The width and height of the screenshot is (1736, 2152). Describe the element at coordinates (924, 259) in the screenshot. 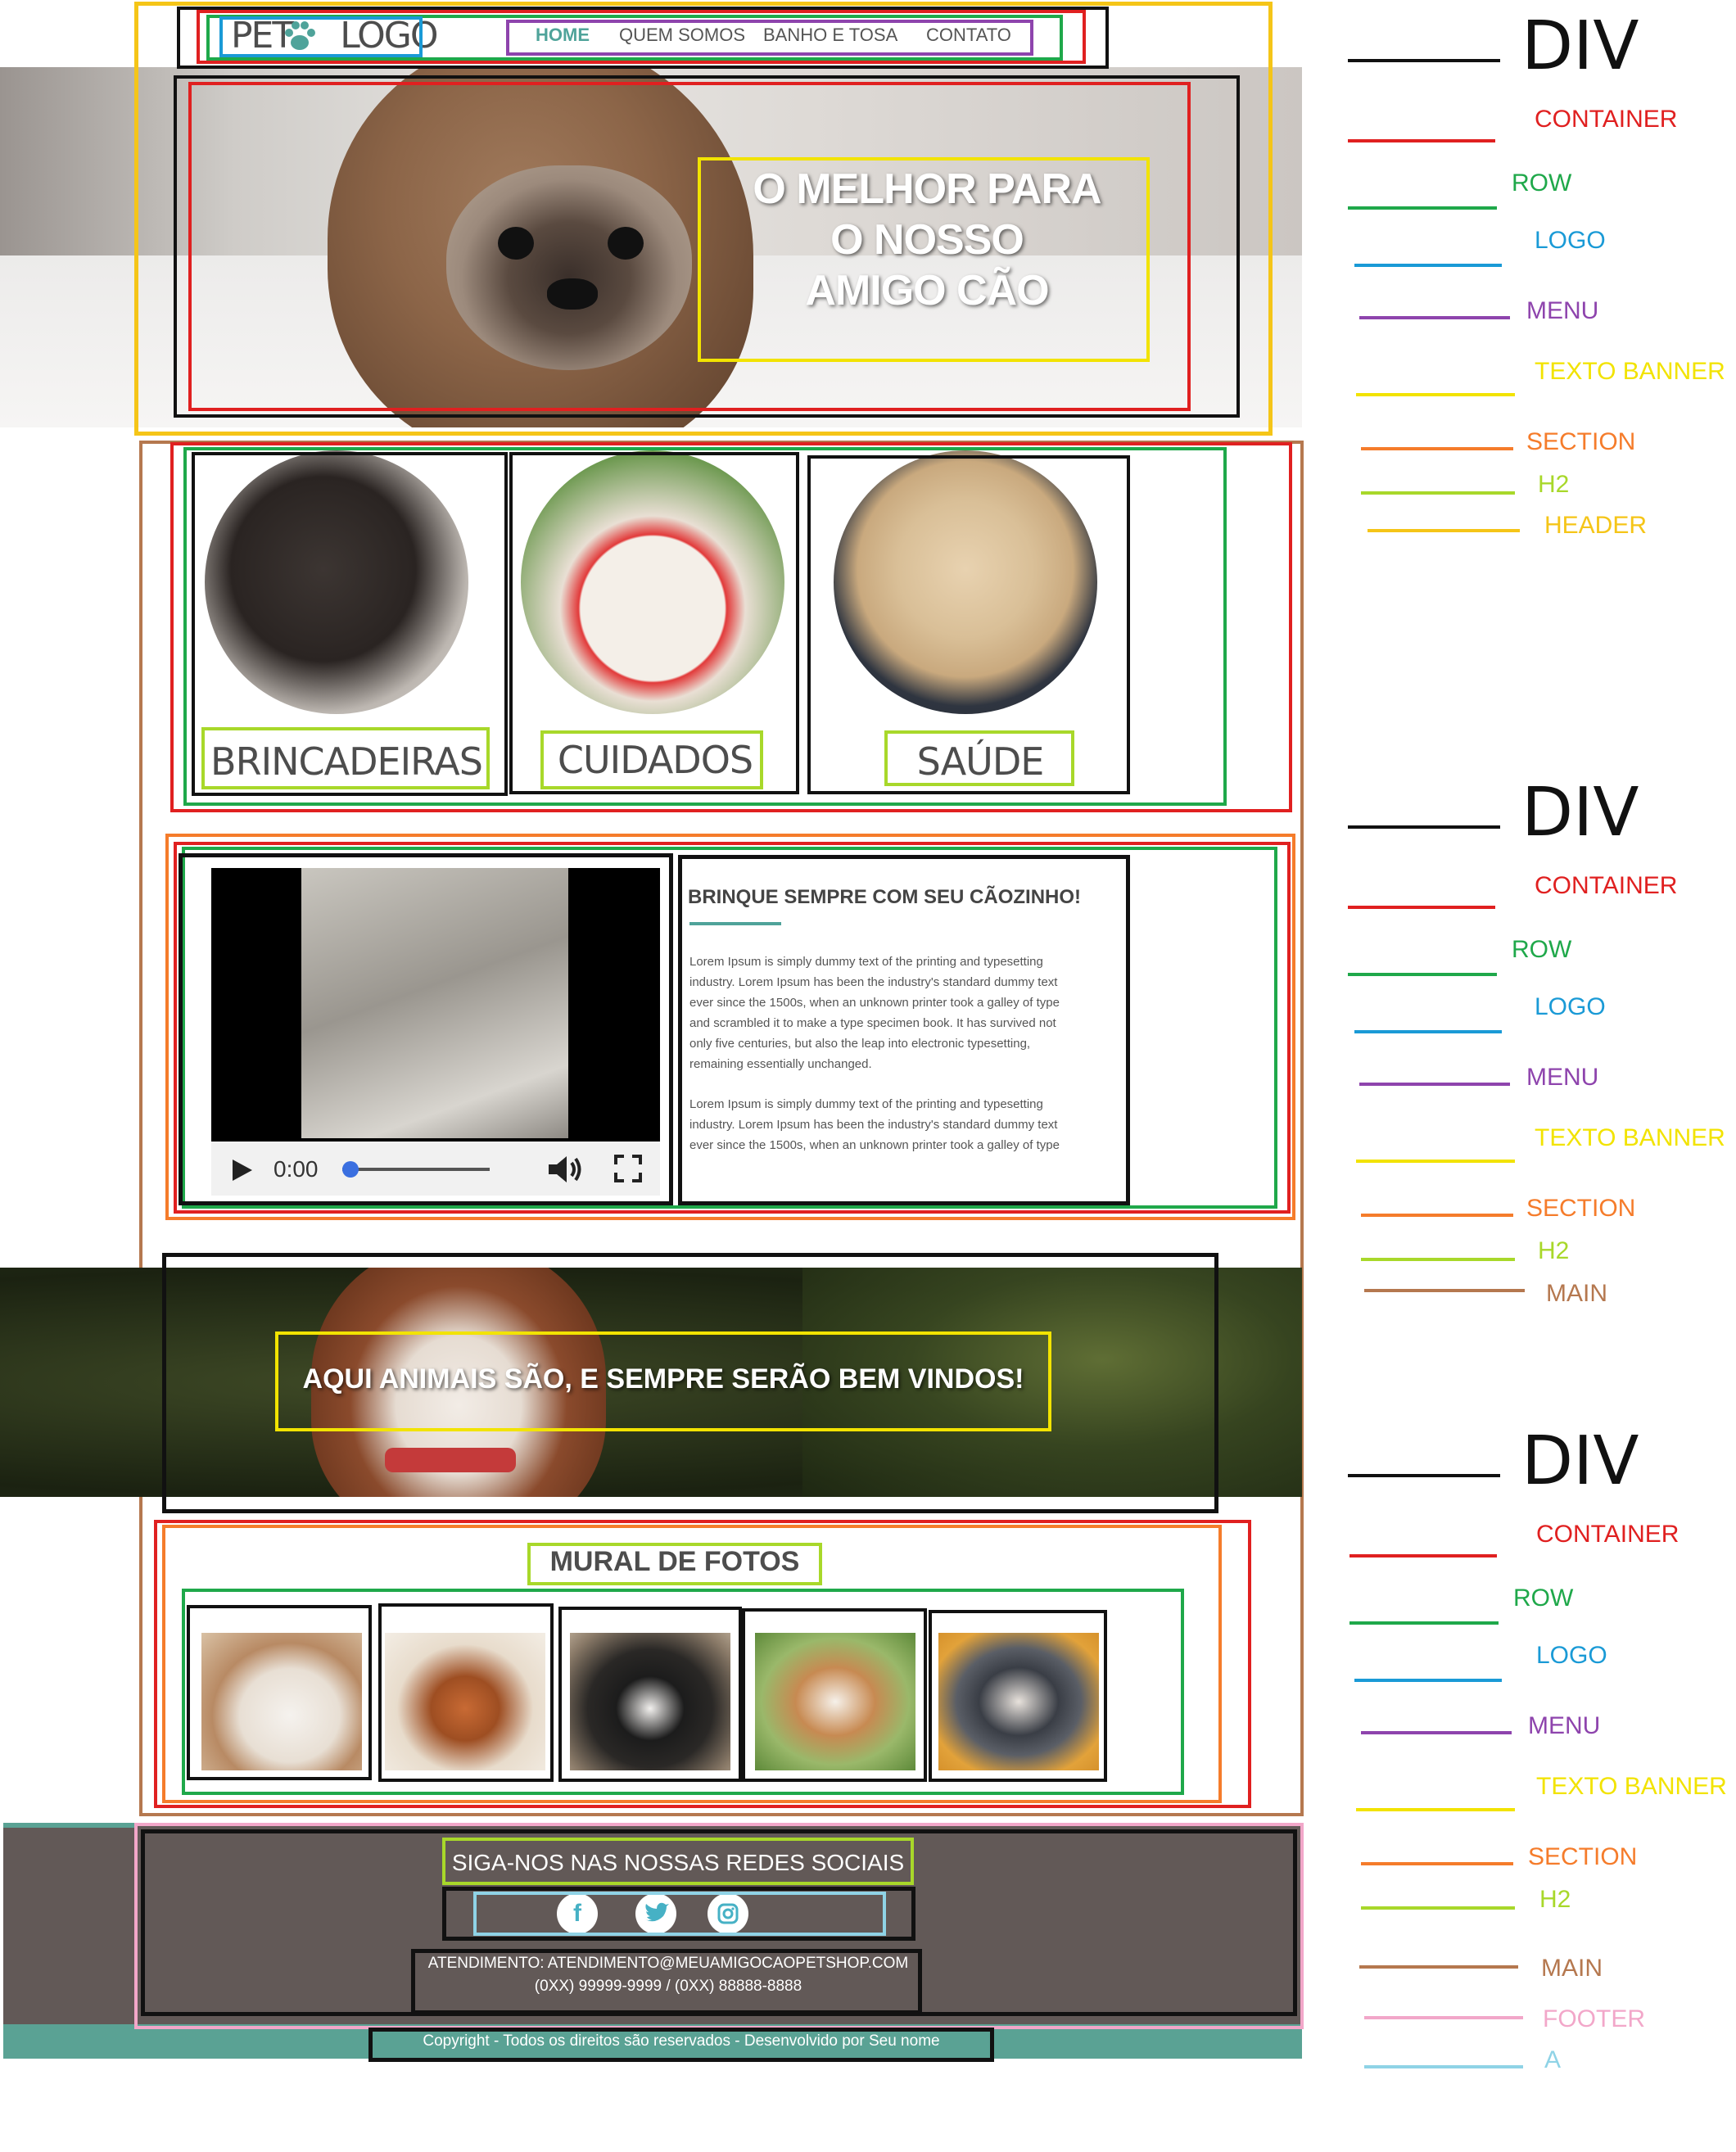

I see `outline-texto-banner` at that location.